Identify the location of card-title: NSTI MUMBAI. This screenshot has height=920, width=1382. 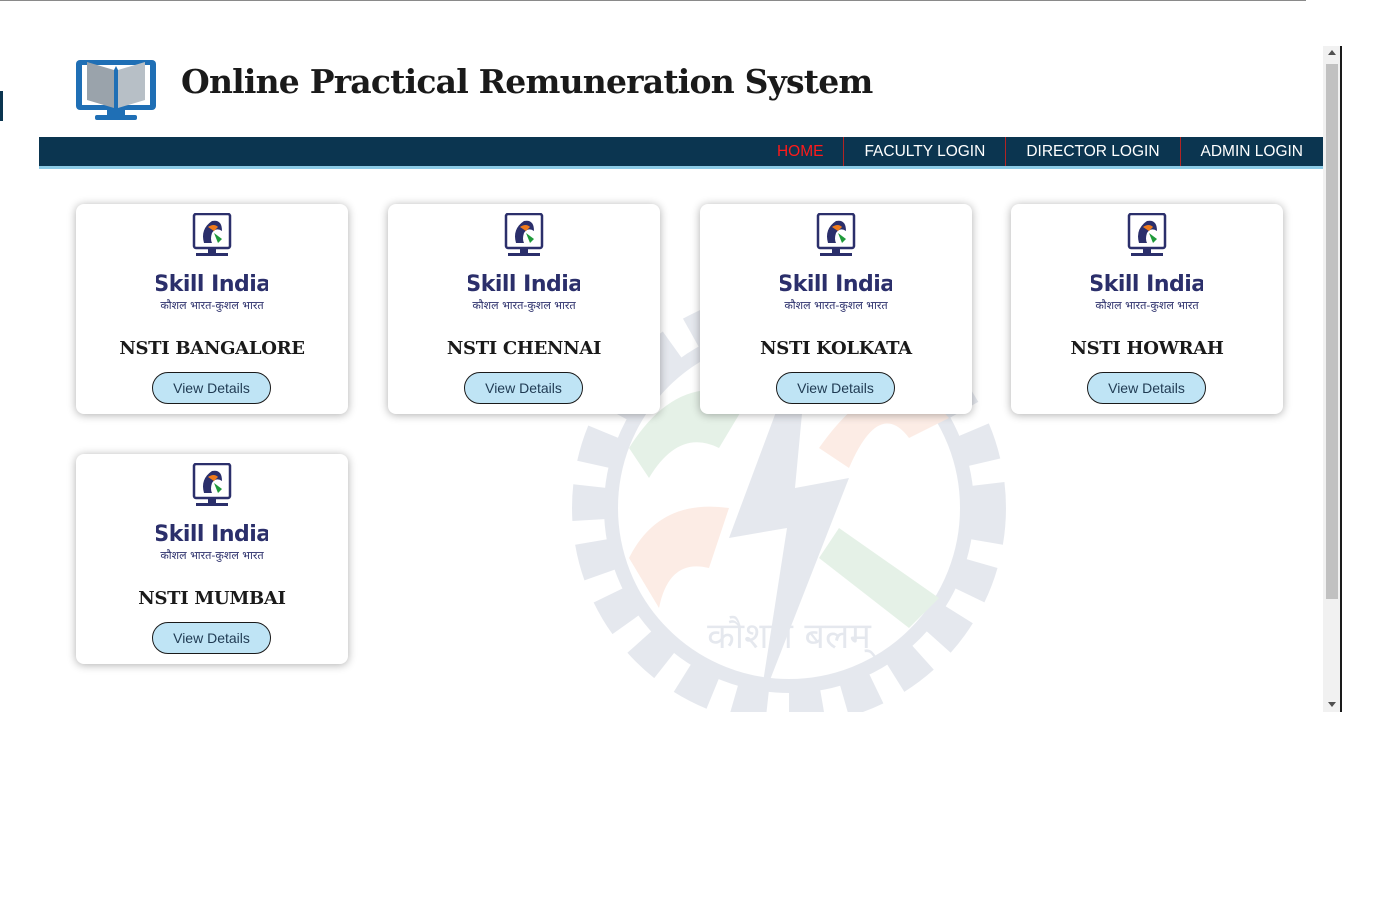
(212, 598).